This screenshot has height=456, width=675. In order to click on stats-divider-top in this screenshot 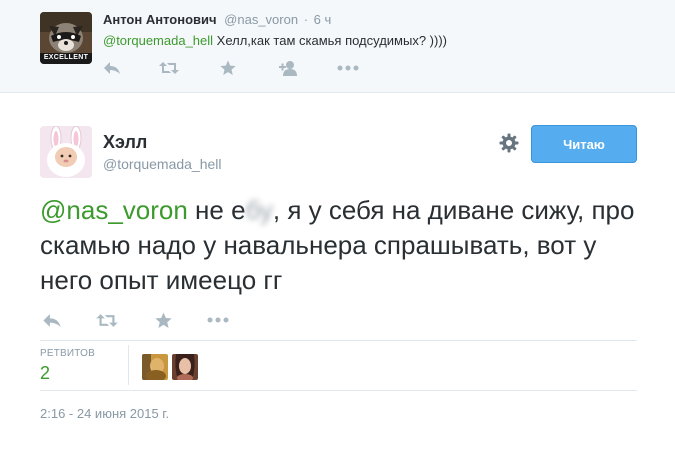, I will do `click(338, 340)`.